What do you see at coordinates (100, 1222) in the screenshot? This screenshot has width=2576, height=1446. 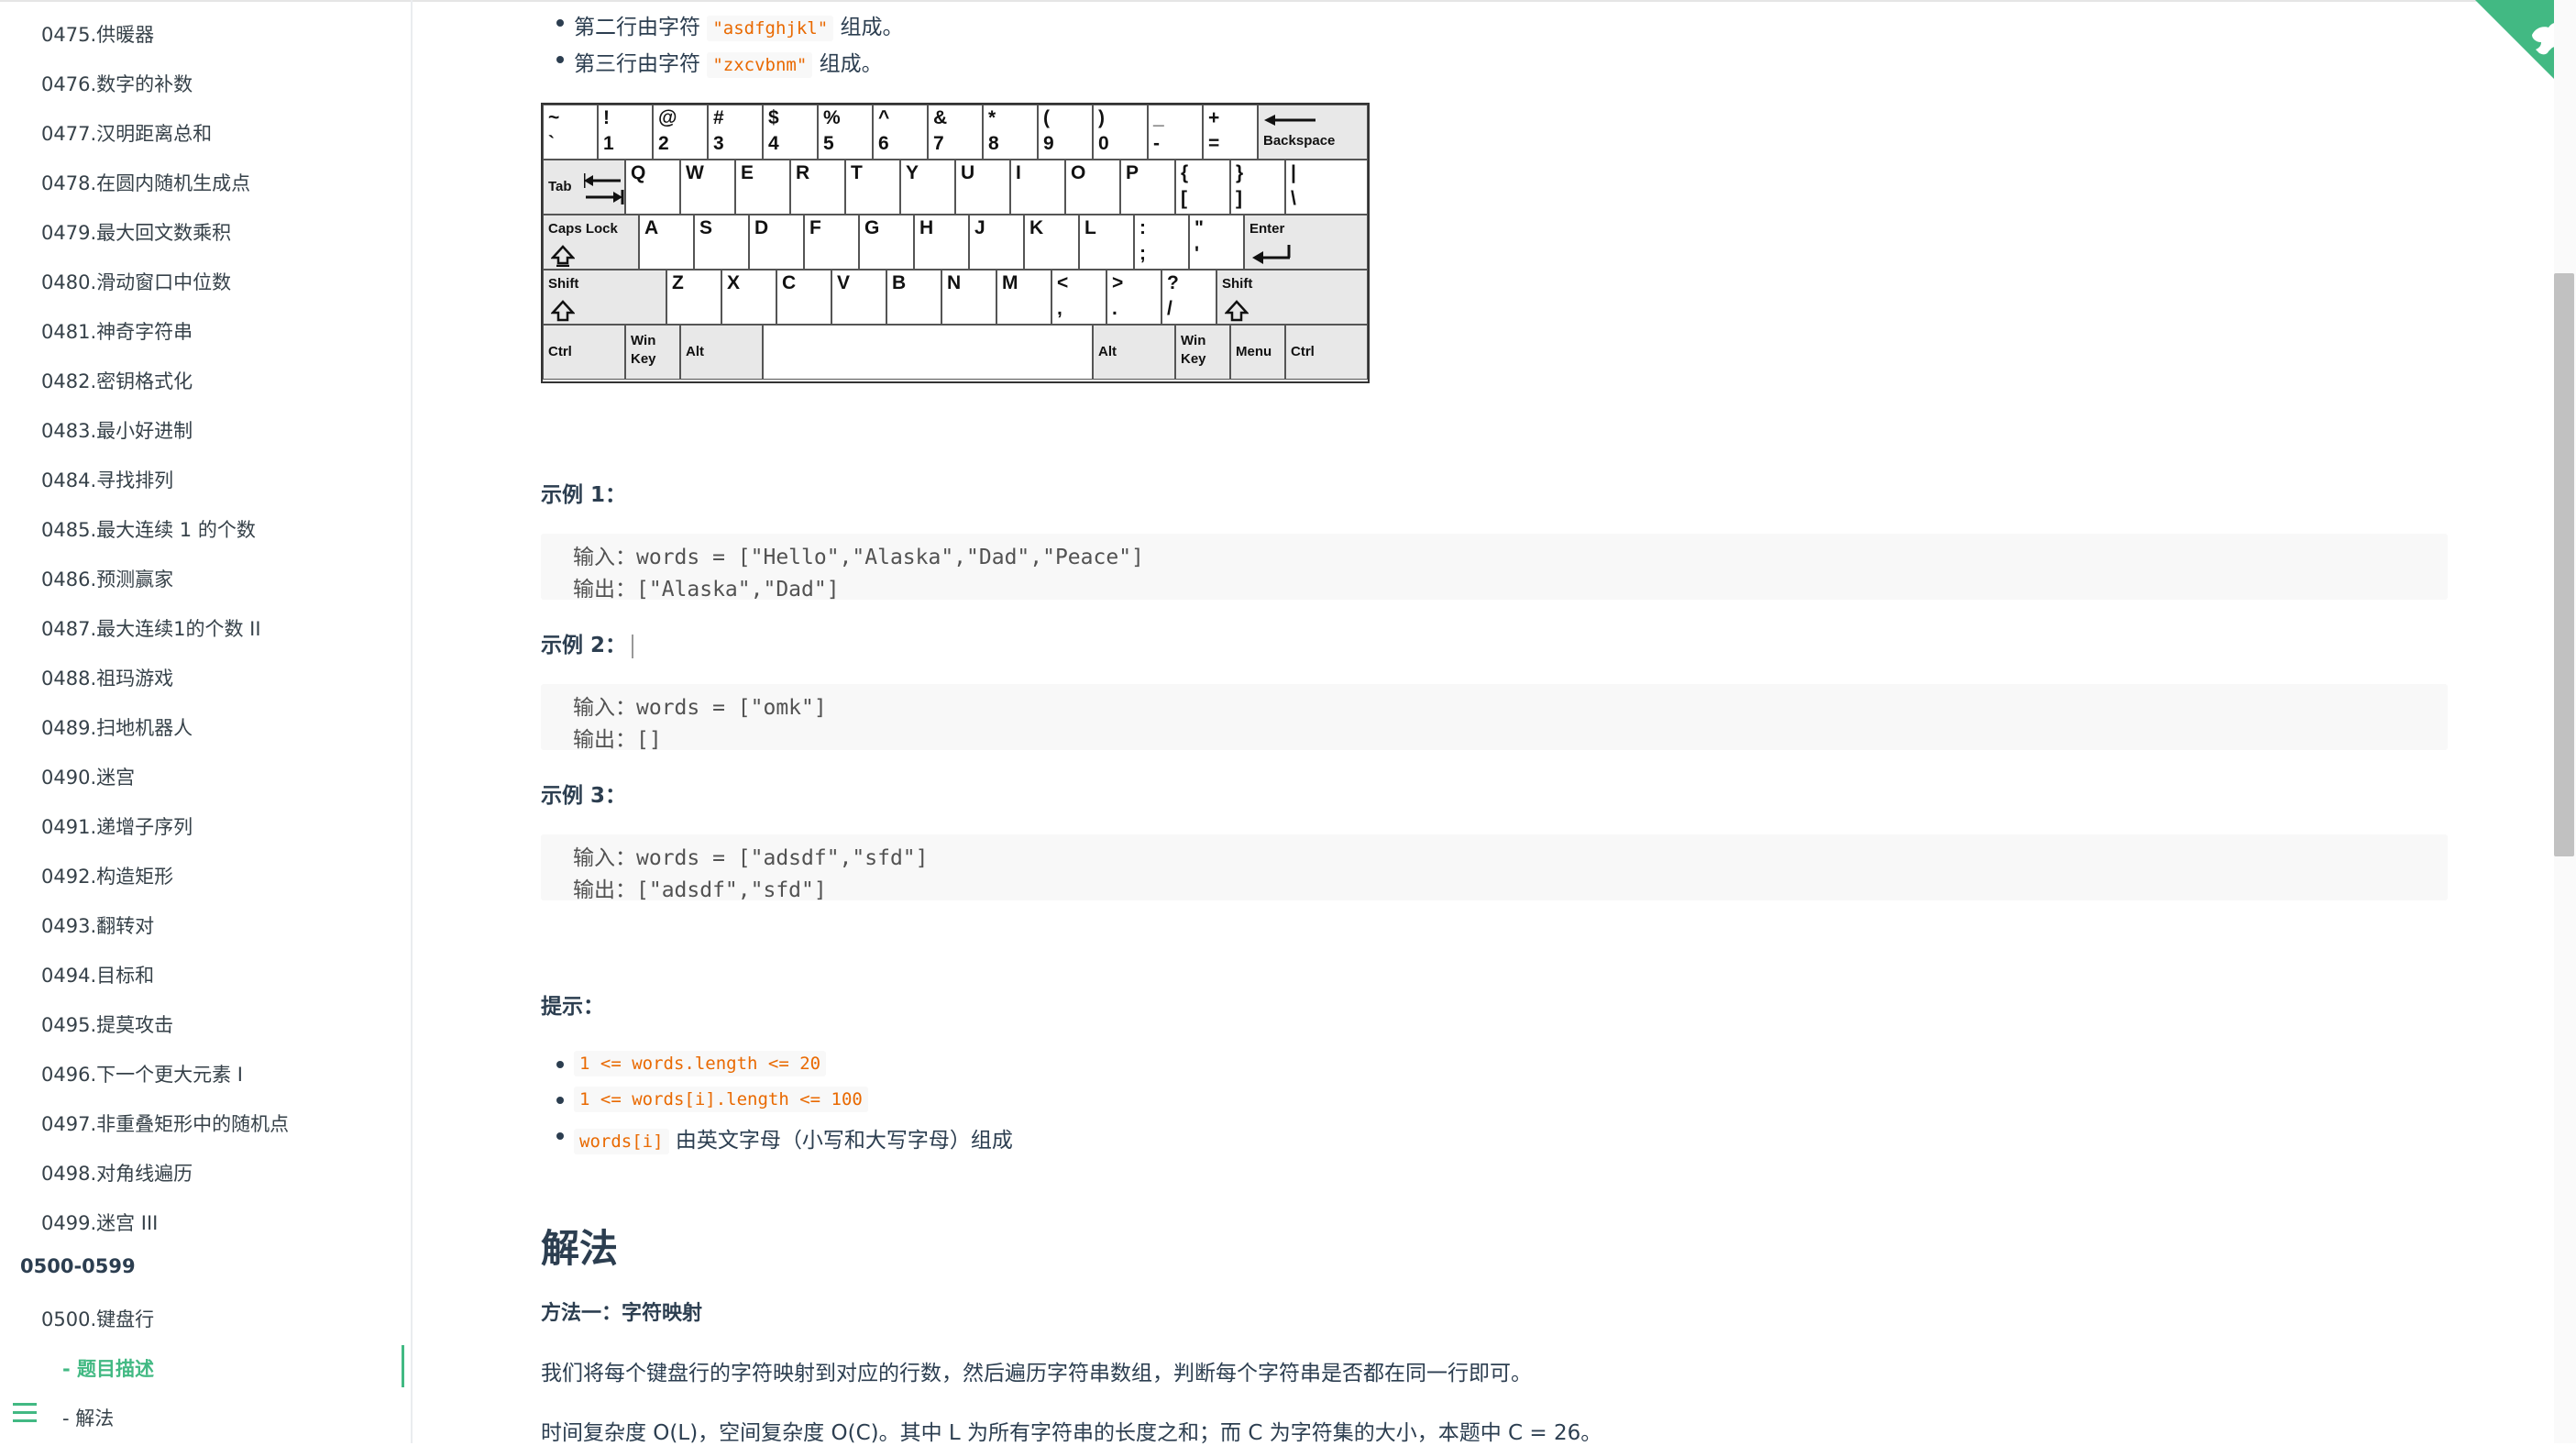 I see `sidebar-item: 0499.迷宫 III` at bounding box center [100, 1222].